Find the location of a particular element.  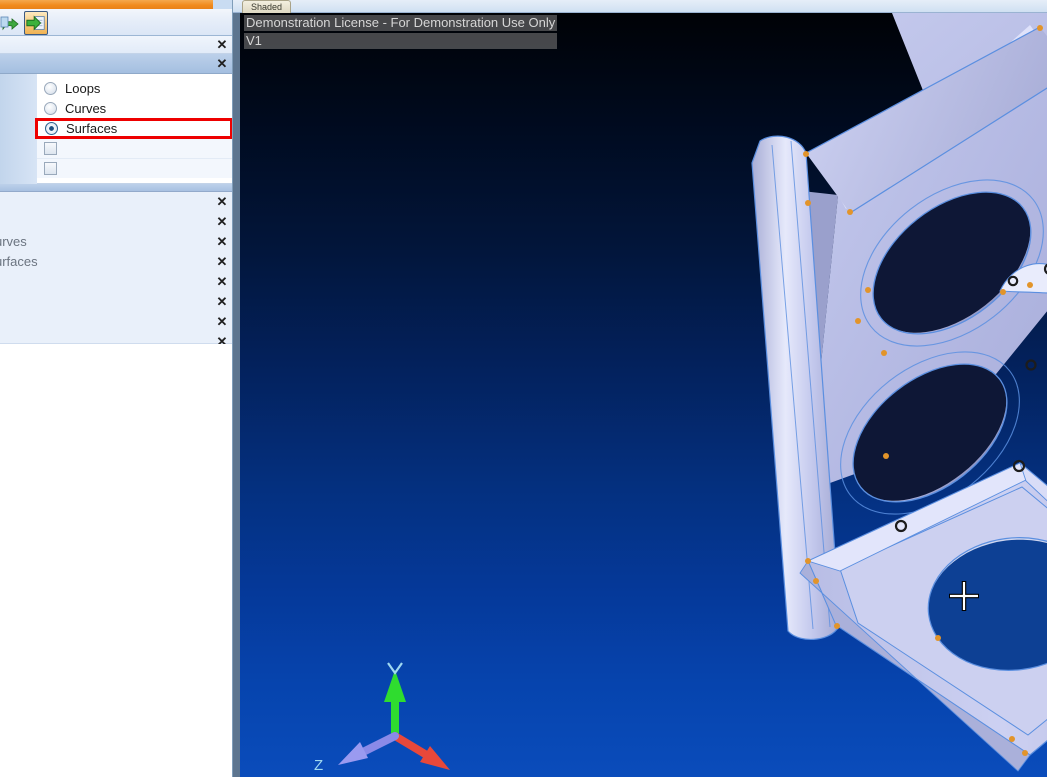

radio-label-curves: Curves is located at coordinates (86, 108).